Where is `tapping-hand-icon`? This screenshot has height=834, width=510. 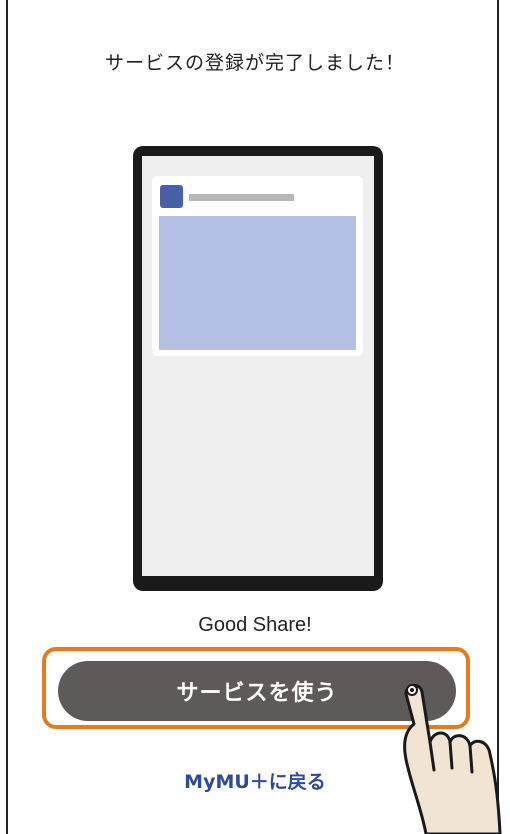
tapping-hand-icon is located at coordinates (452, 759).